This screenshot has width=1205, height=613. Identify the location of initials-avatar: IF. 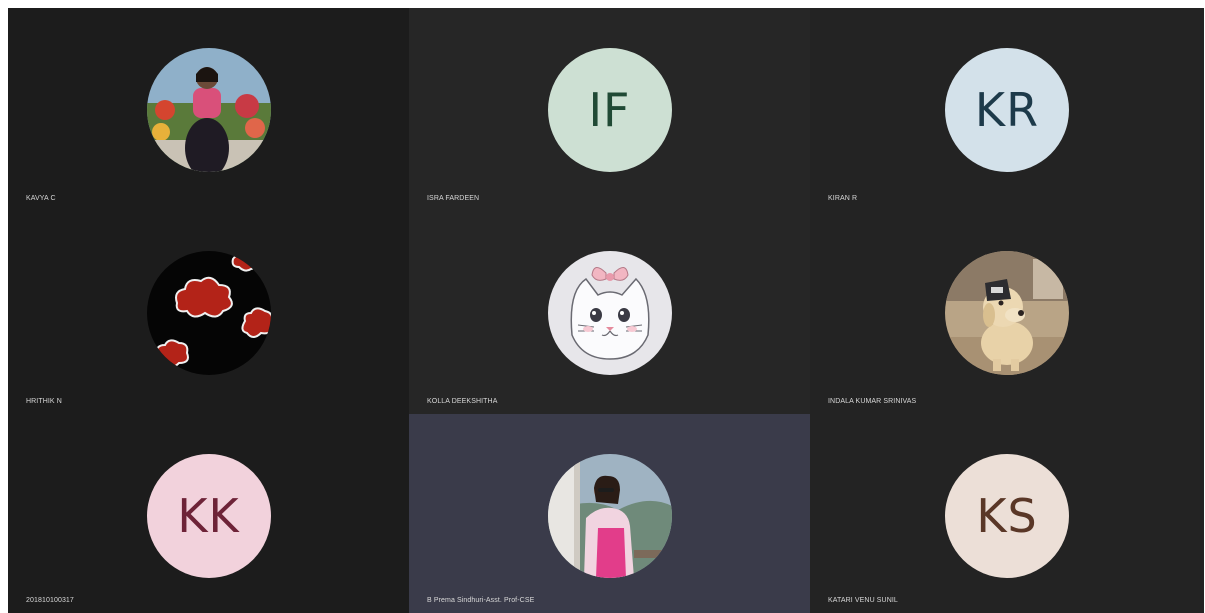
(609, 110).